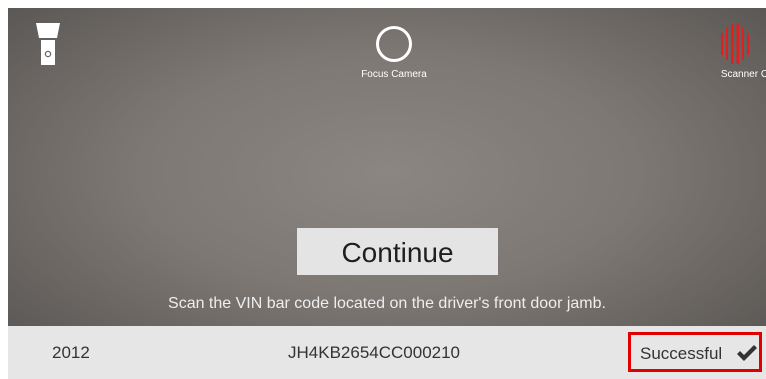 This screenshot has width=766, height=379. I want to click on scan-status-text: Successful, so click(681, 353).